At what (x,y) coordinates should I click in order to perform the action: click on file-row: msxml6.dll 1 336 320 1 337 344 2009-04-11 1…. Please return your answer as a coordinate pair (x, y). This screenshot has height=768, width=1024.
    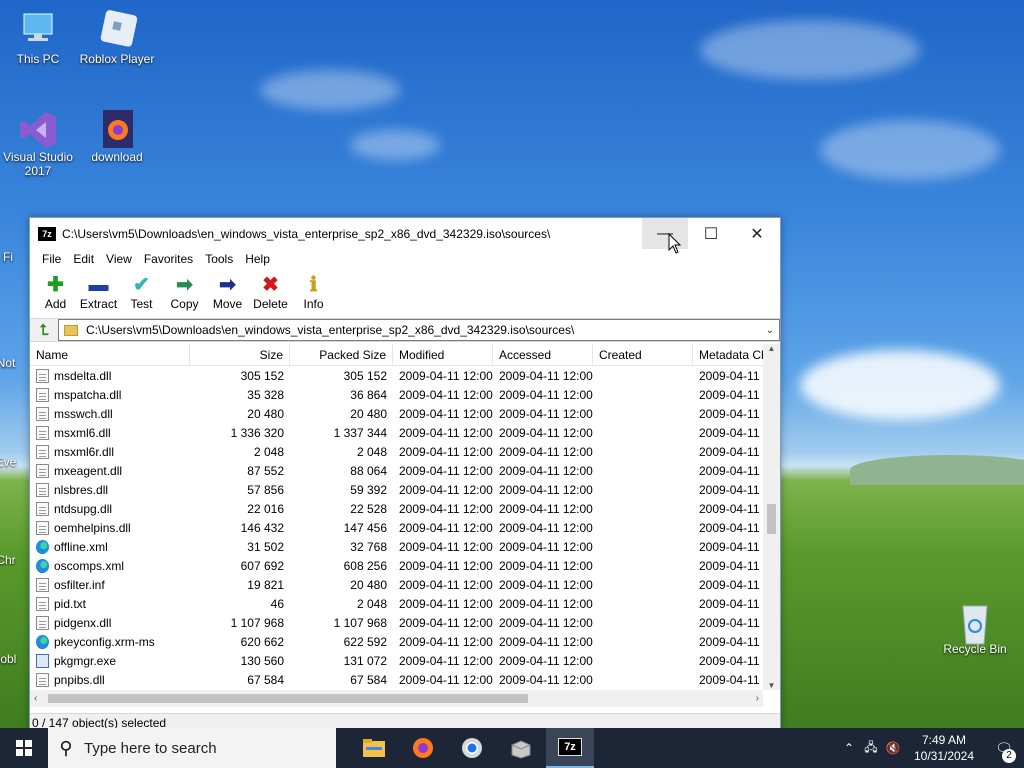
    Looking at the image, I should click on (405, 432).